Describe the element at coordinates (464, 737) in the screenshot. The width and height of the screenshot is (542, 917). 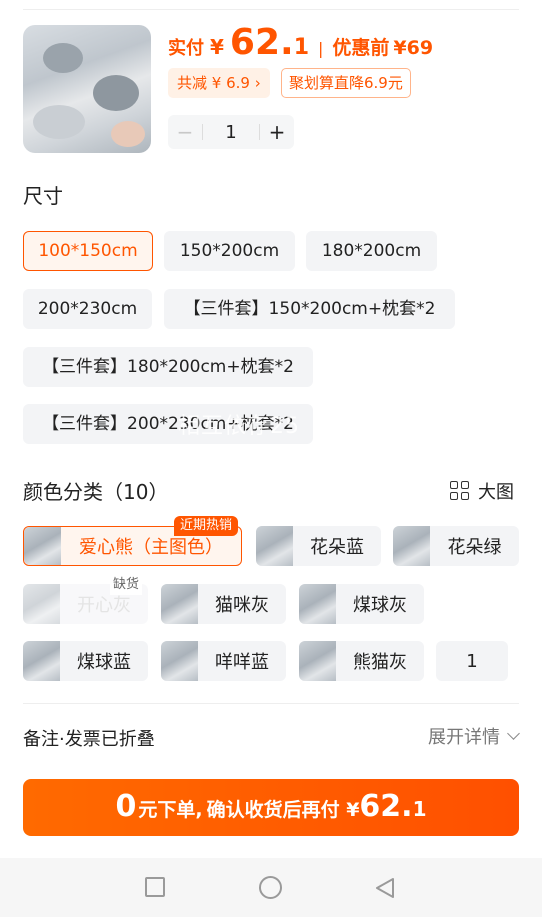
I see `expand-details-label: 展开详情` at that location.